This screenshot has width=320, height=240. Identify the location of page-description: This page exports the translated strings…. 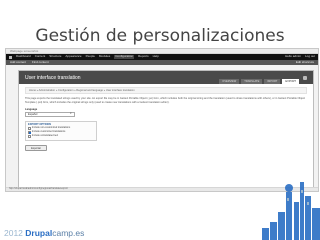
(165, 100).